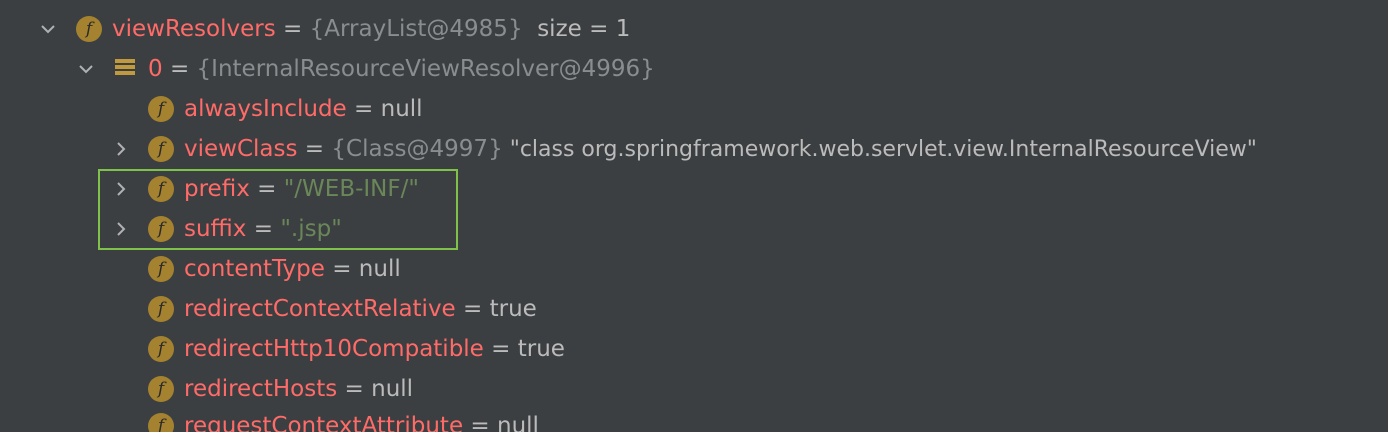  I want to click on size-label: size = 1, so click(576, 29).